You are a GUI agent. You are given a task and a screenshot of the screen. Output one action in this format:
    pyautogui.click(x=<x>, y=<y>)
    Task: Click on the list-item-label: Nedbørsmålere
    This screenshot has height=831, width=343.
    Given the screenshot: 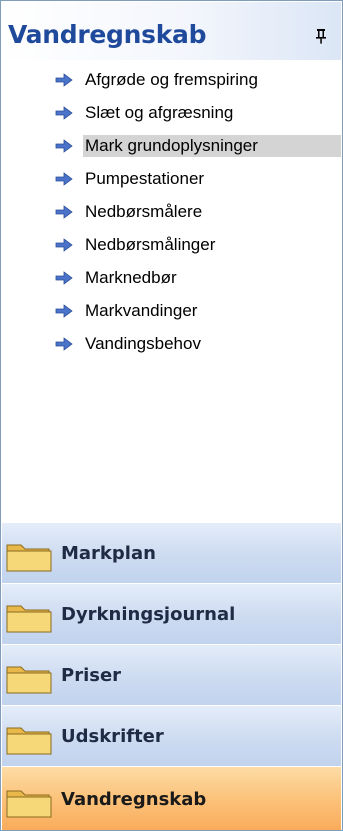 What is the action you would take?
    pyautogui.click(x=144, y=211)
    